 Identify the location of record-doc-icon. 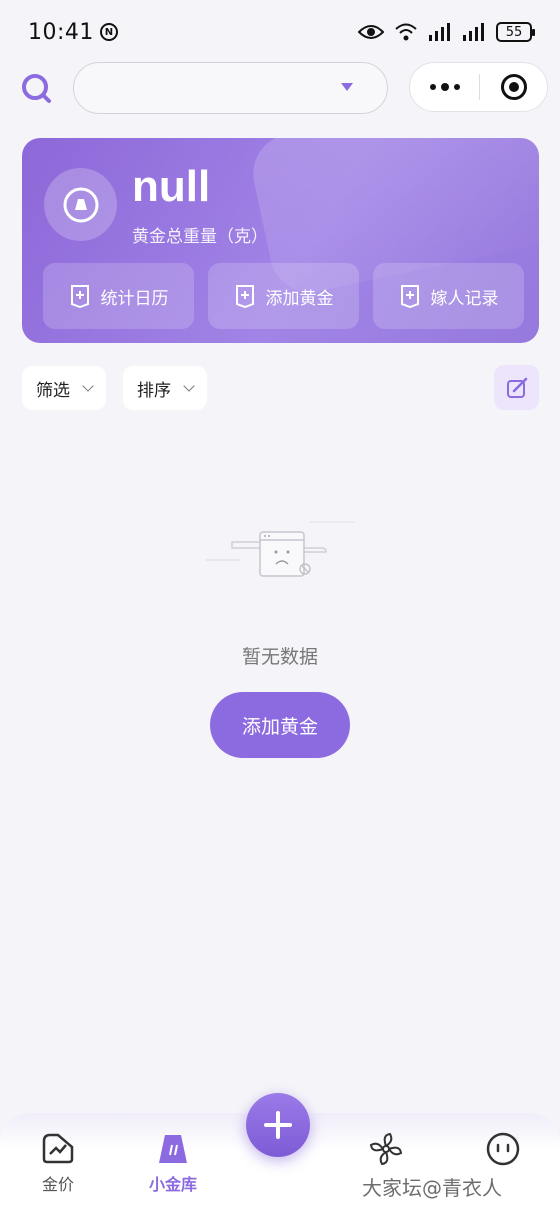
(409, 296).